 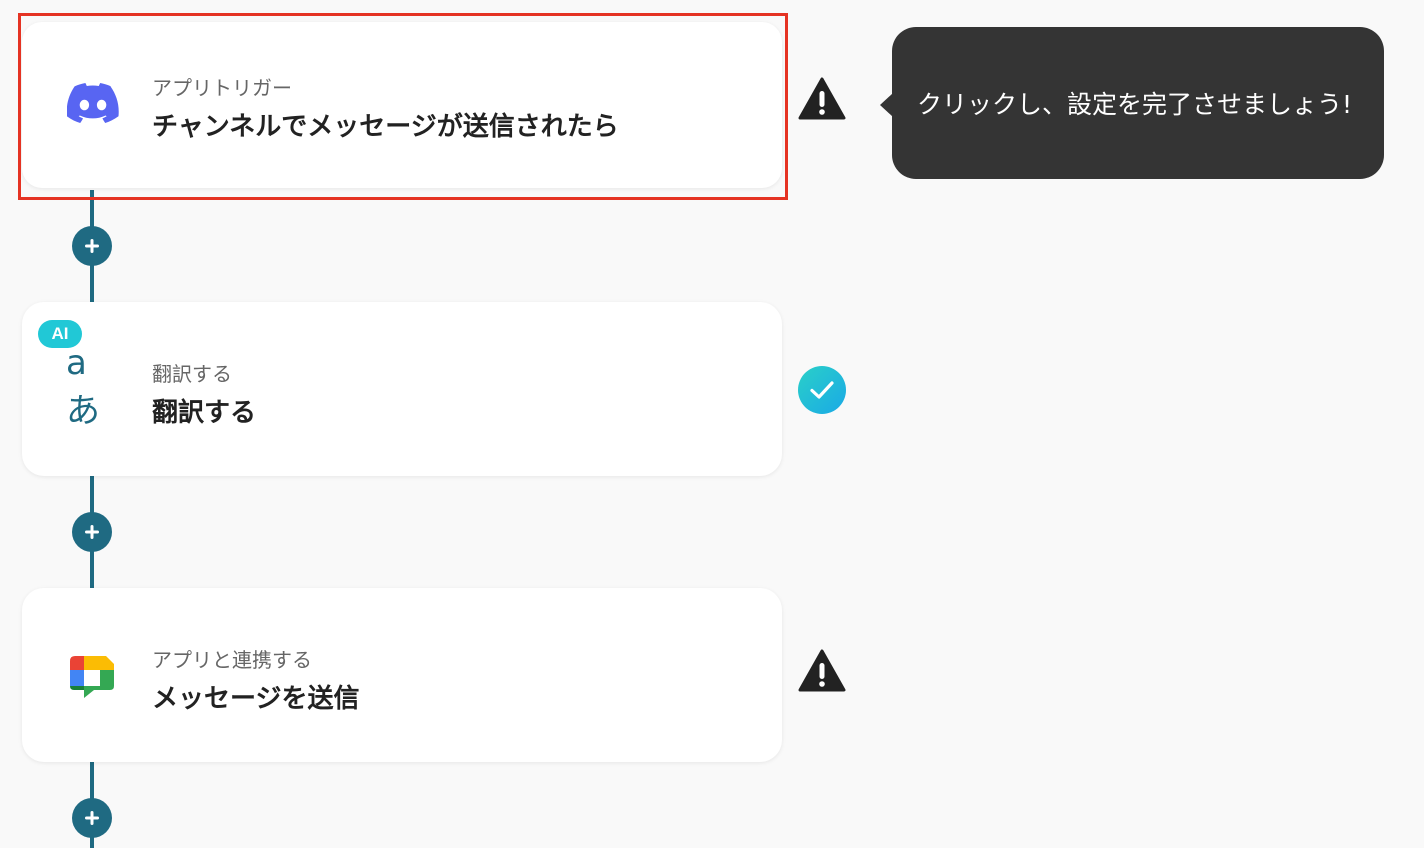 I want to click on step-card-translate: AI aあ 翻訳する 翻訳する, so click(x=402, y=389).